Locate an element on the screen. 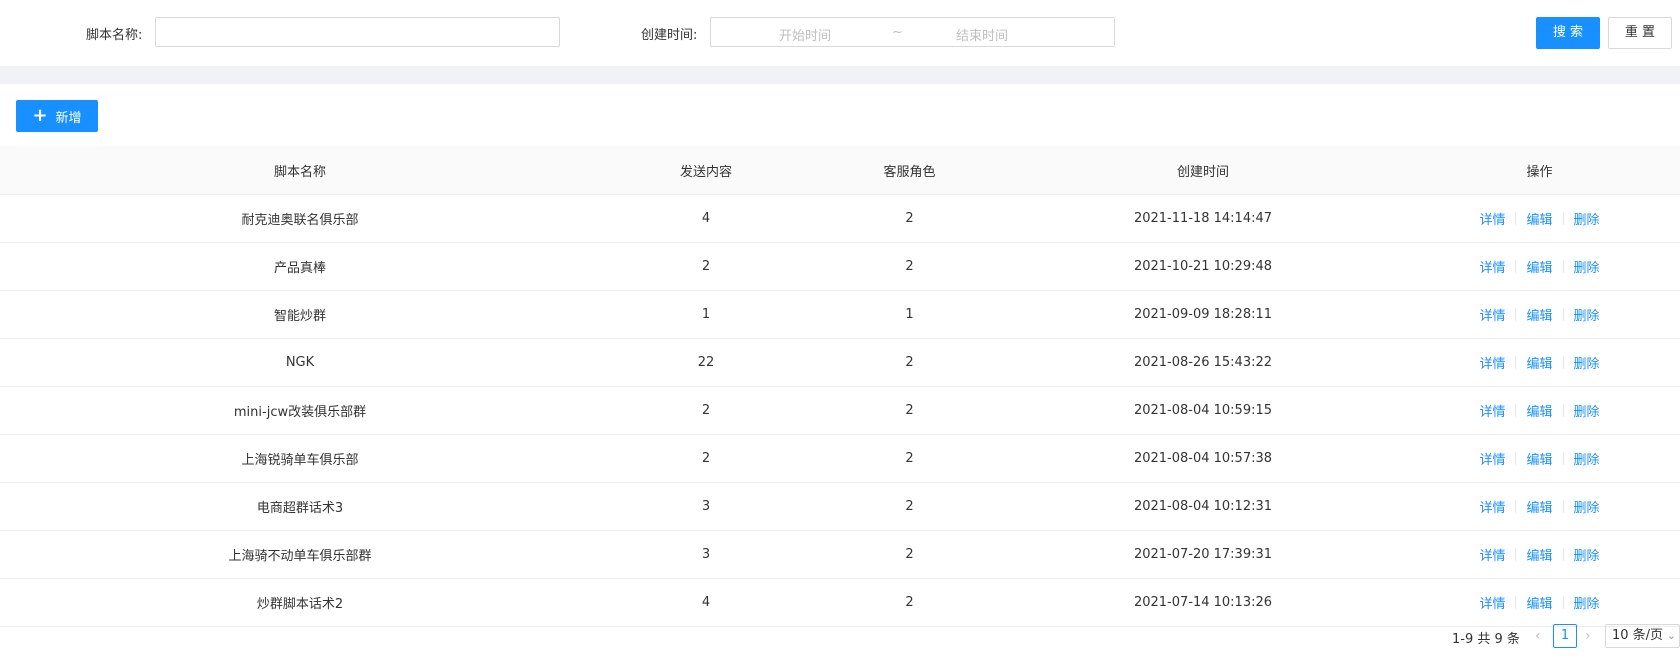  table-row: 耐克迪奥联名俱乐部 4 2 2021-11-18 14:14:47 详情 编辑 删除 is located at coordinates (840, 218).